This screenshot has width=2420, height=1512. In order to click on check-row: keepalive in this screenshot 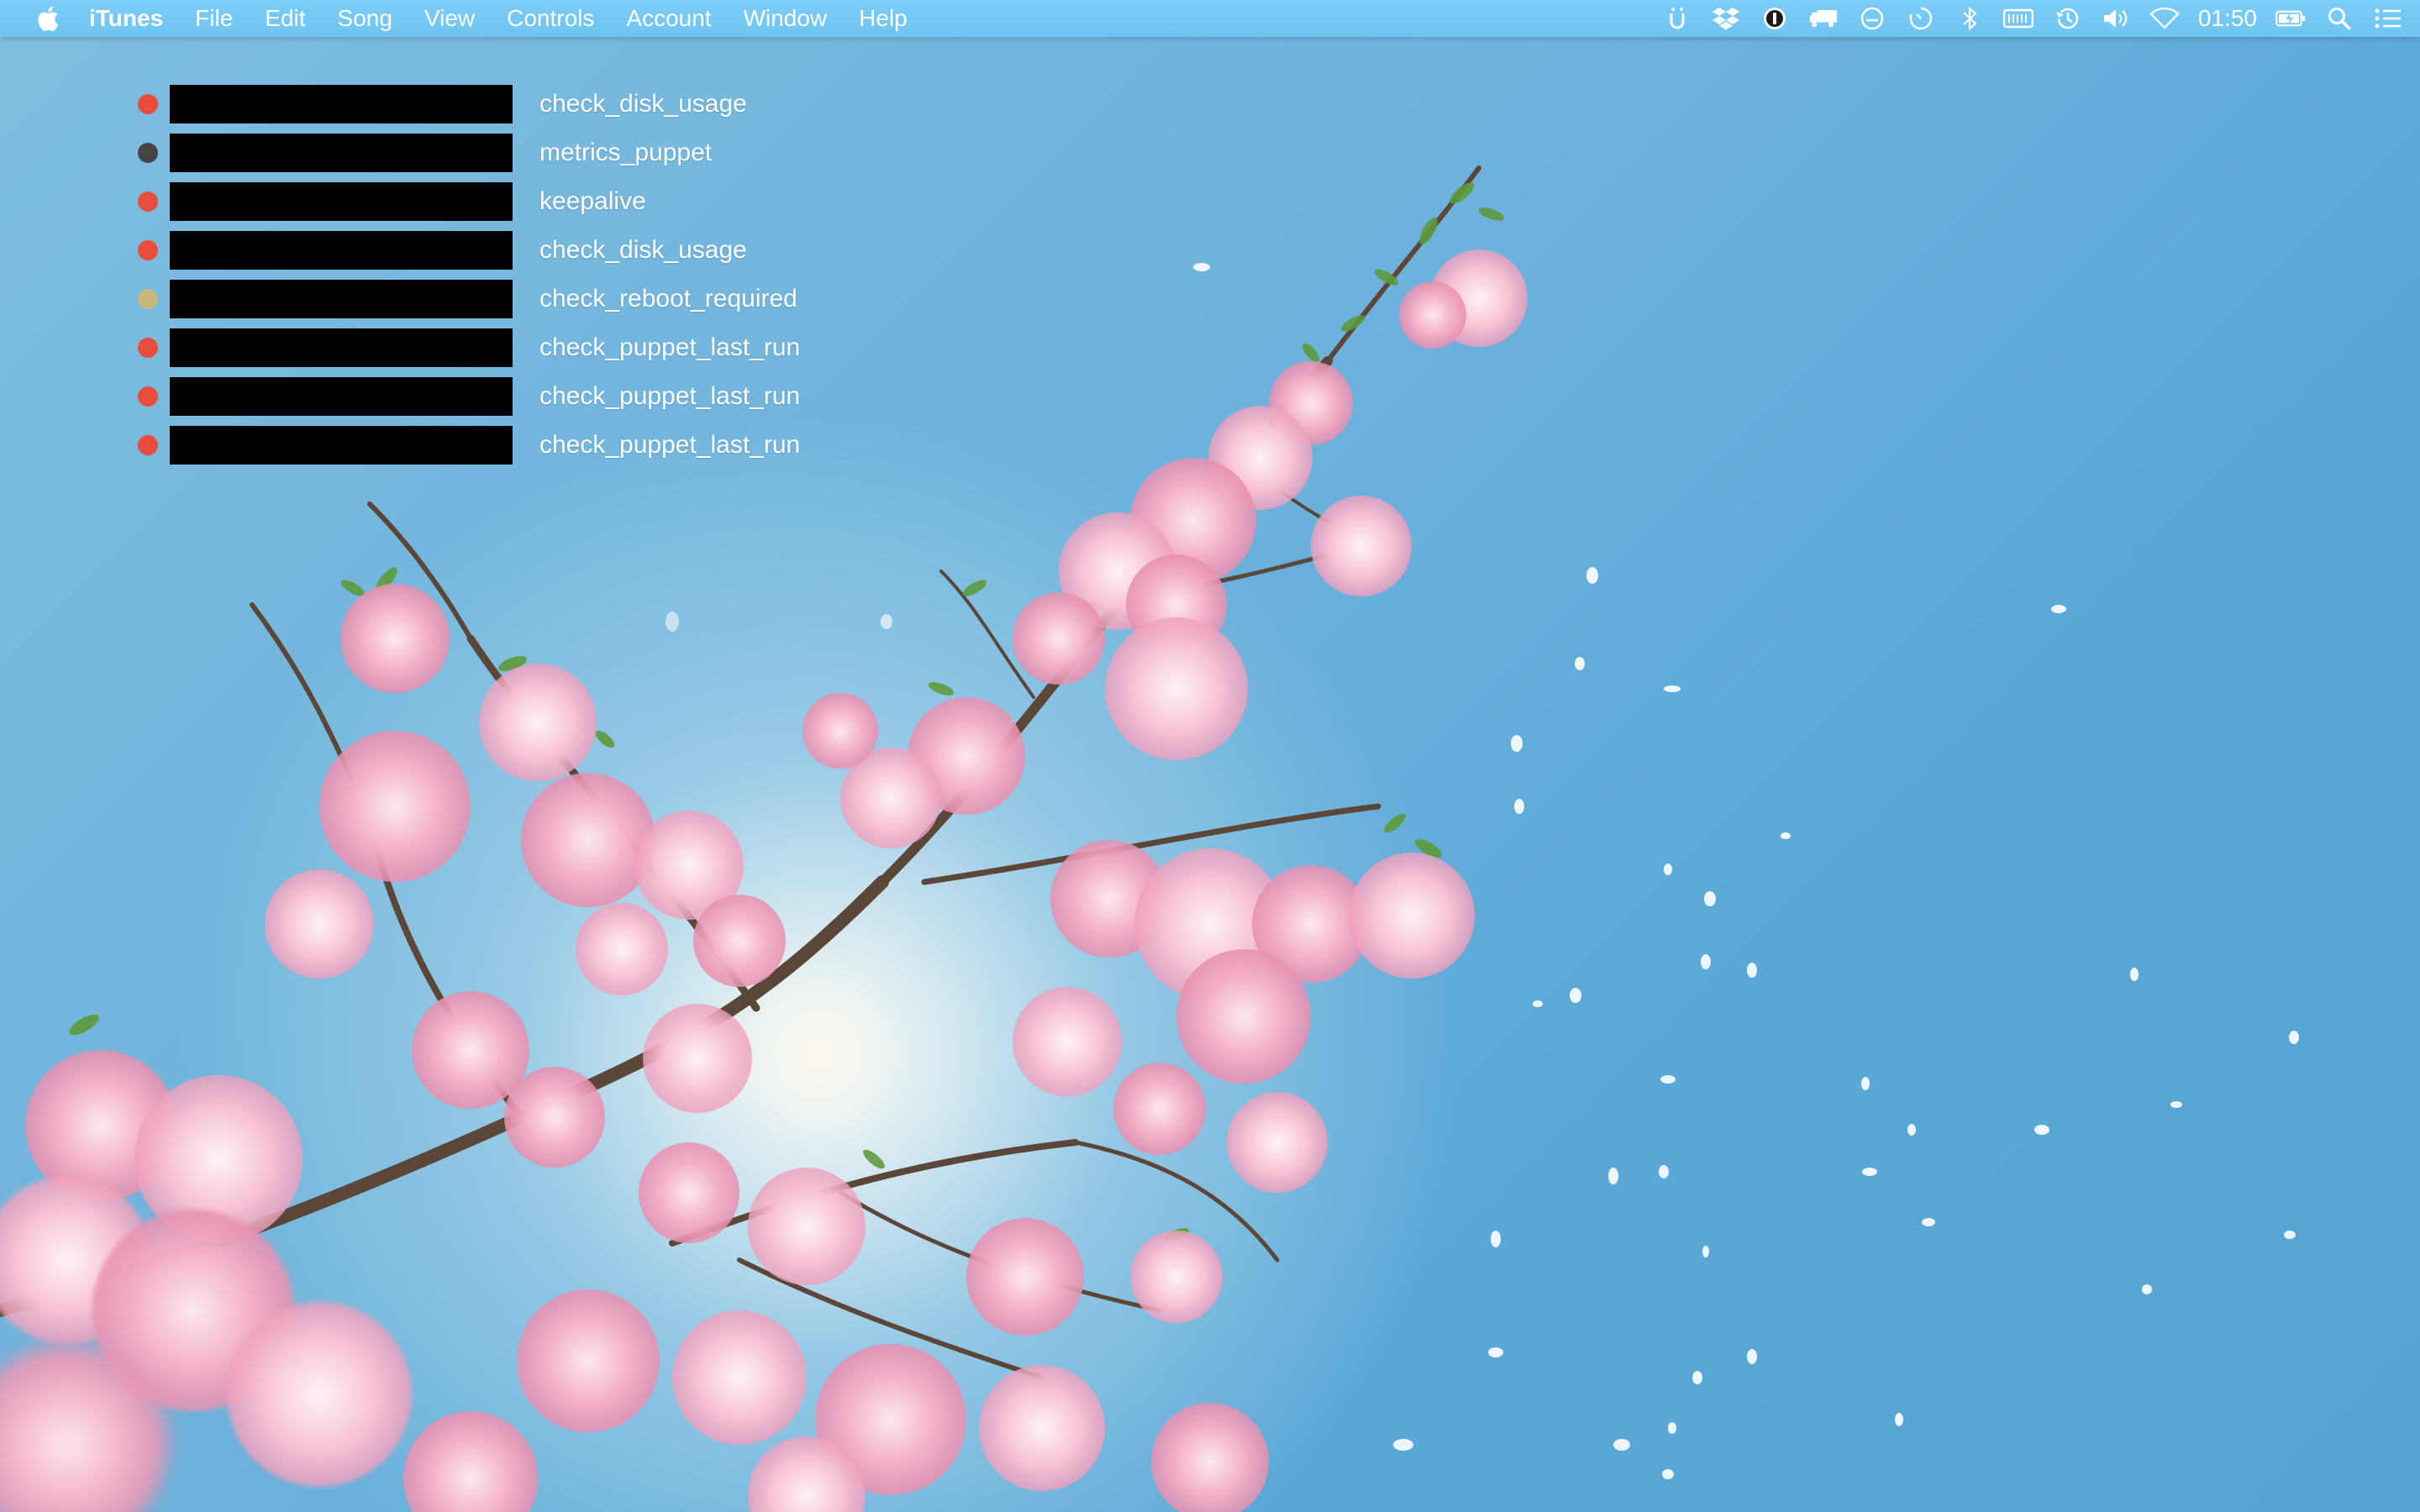, I will do `click(516, 201)`.